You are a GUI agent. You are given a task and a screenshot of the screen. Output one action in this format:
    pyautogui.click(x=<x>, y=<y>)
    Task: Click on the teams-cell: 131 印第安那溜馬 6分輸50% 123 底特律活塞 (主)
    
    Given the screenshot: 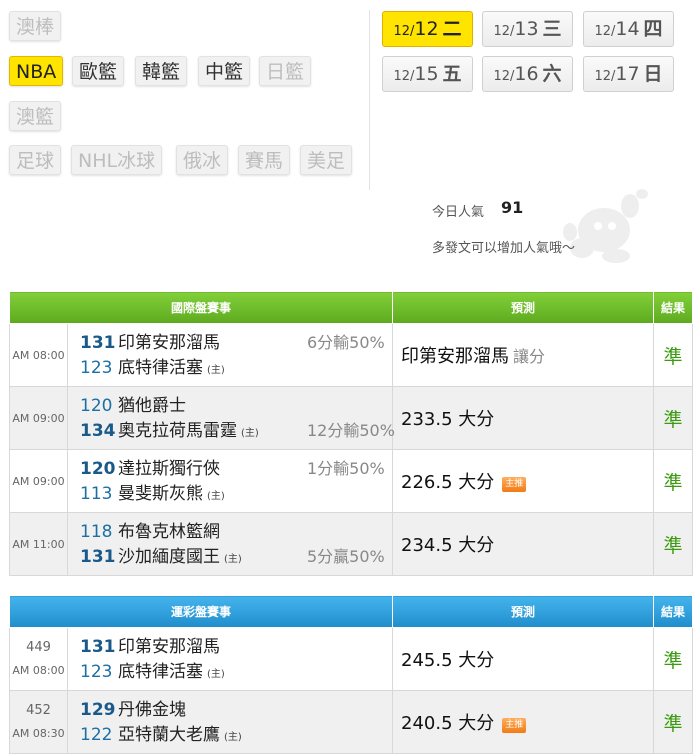 What is the action you would take?
    pyautogui.click(x=230, y=355)
    